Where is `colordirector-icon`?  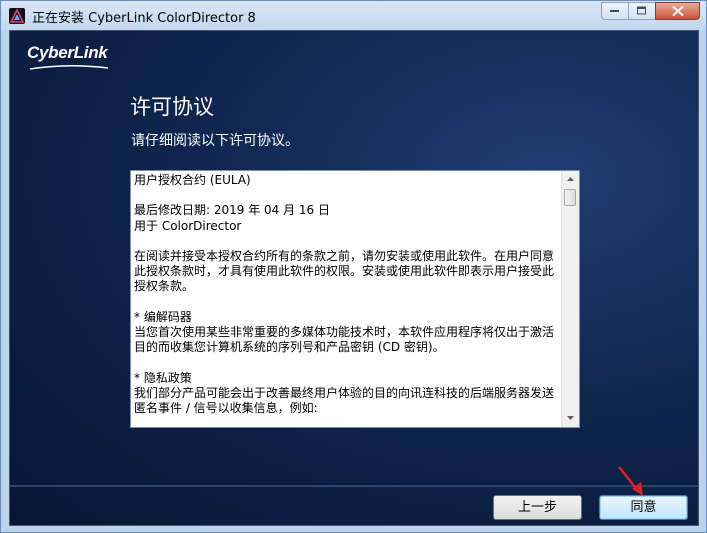
colordirector-icon is located at coordinates (17, 16).